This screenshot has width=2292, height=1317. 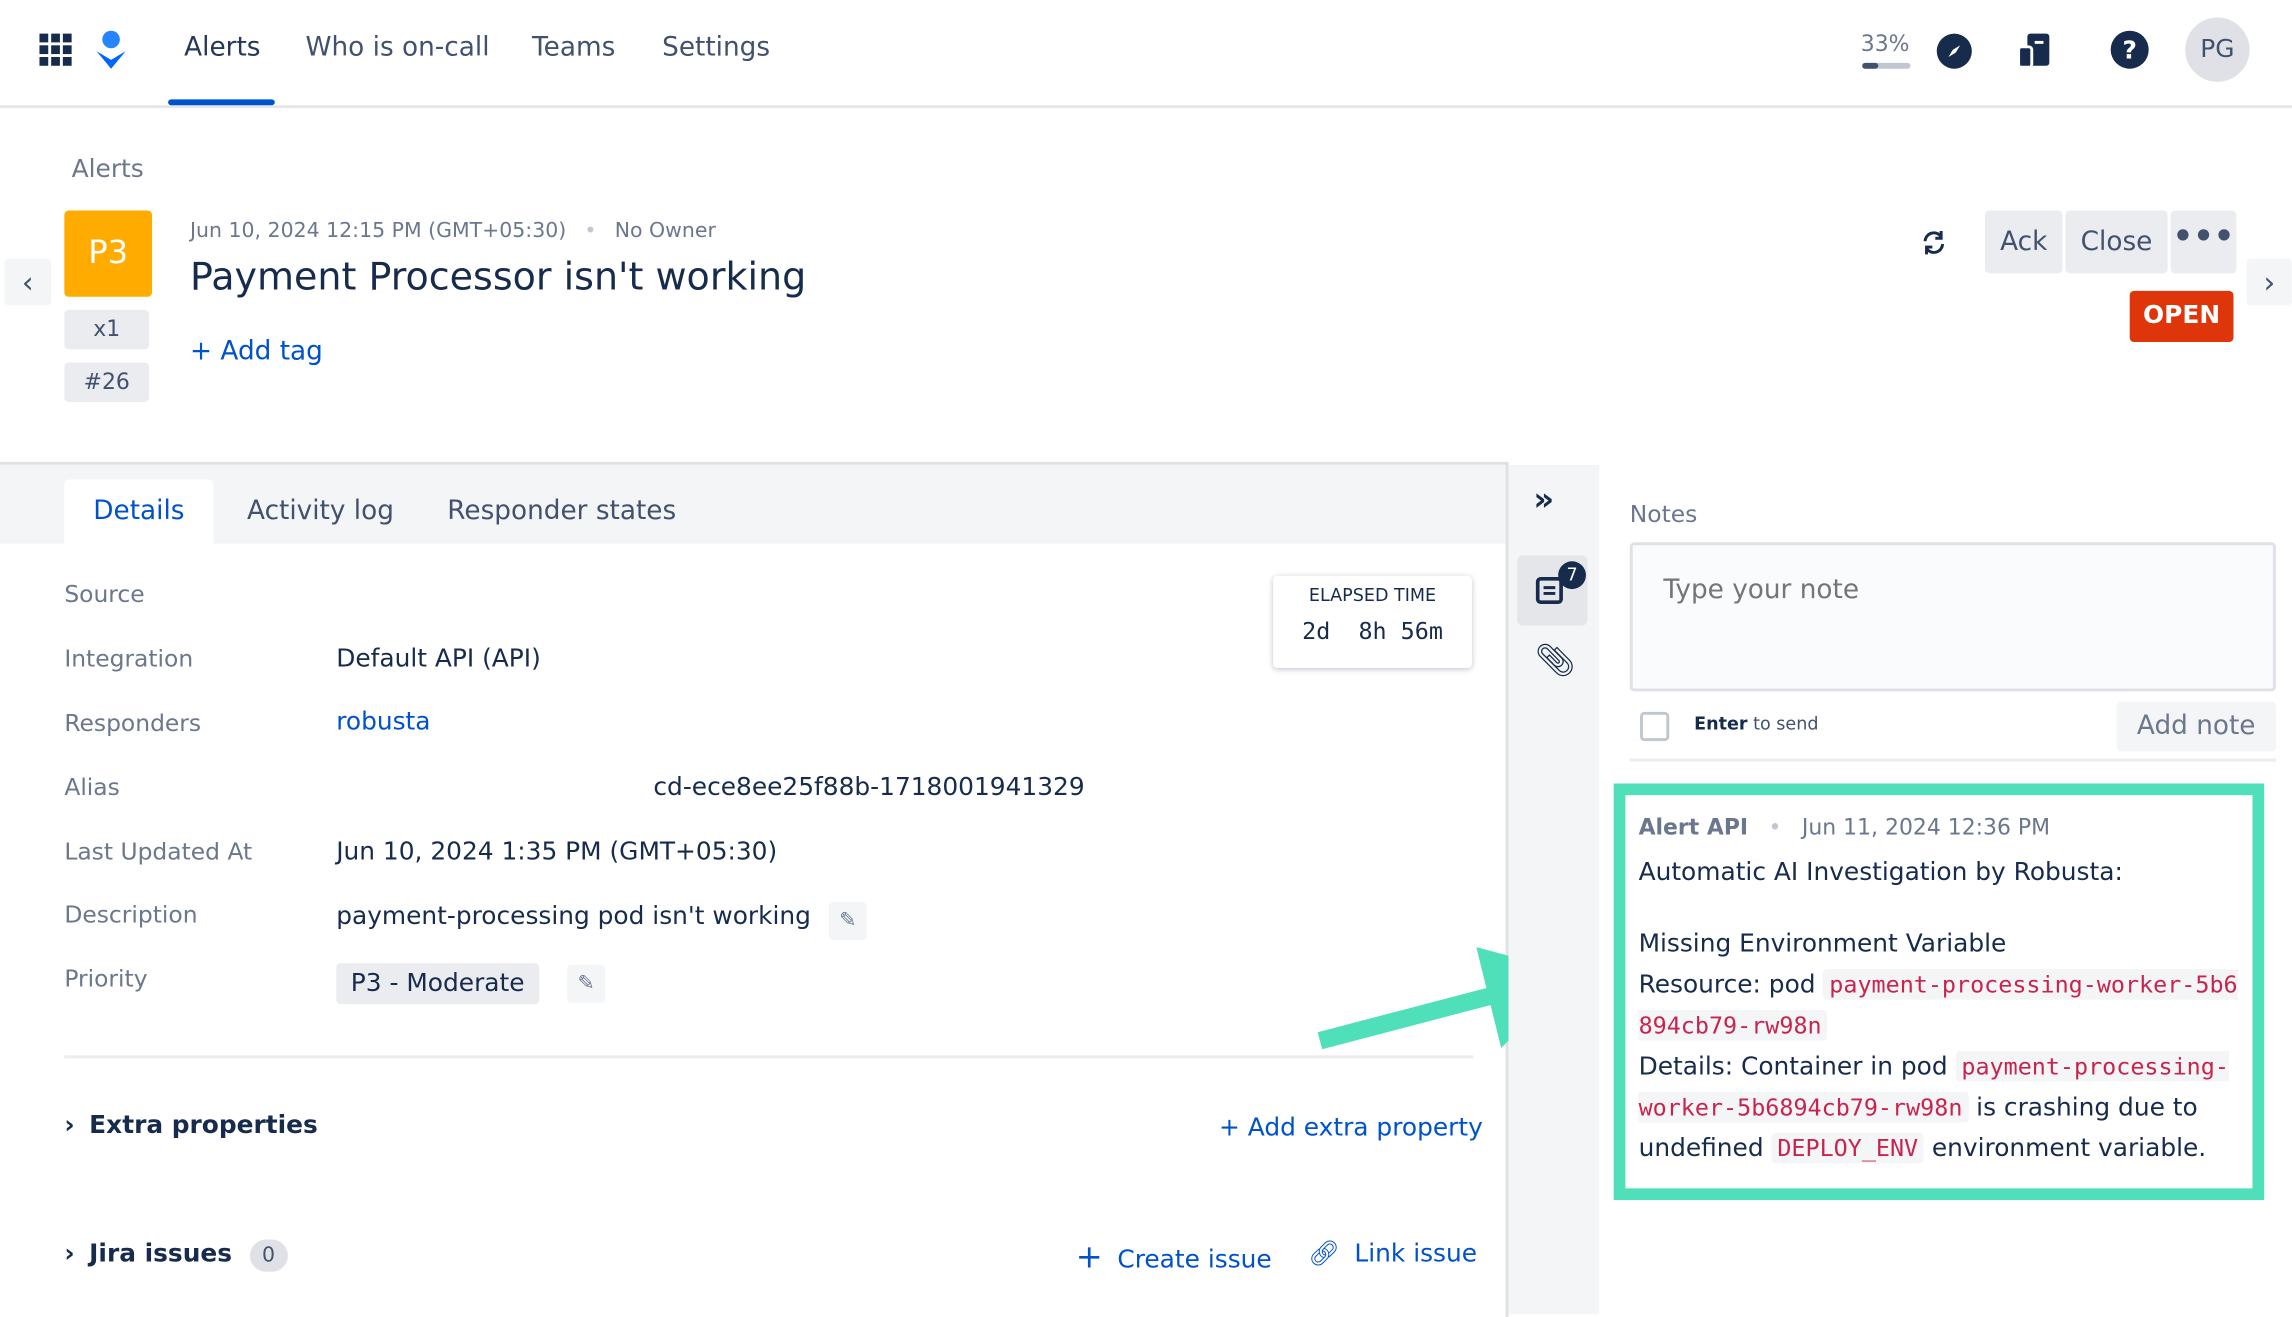 What do you see at coordinates (268, 1255) in the screenshot?
I see `jira-count-badge: 0` at bounding box center [268, 1255].